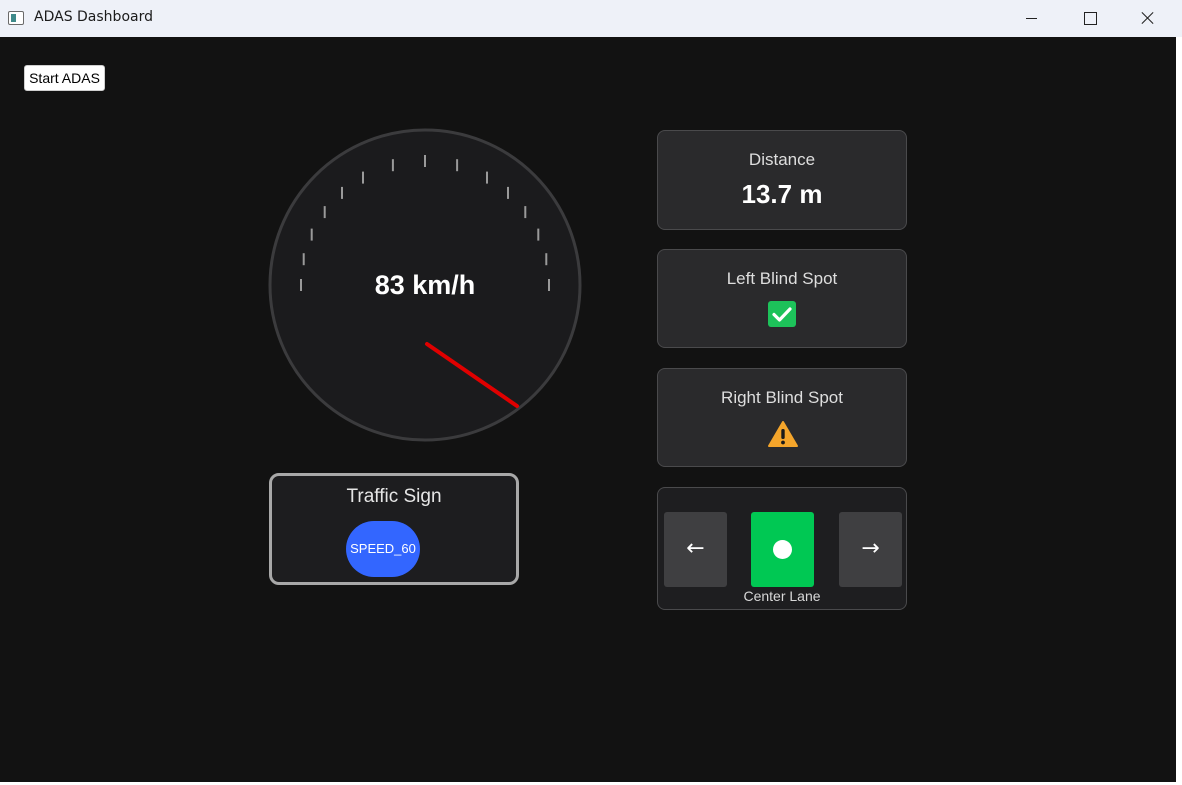 Image resolution: width=1182 pixels, height=785 pixels. I want to click on minimize-button, so click(1031, 18).